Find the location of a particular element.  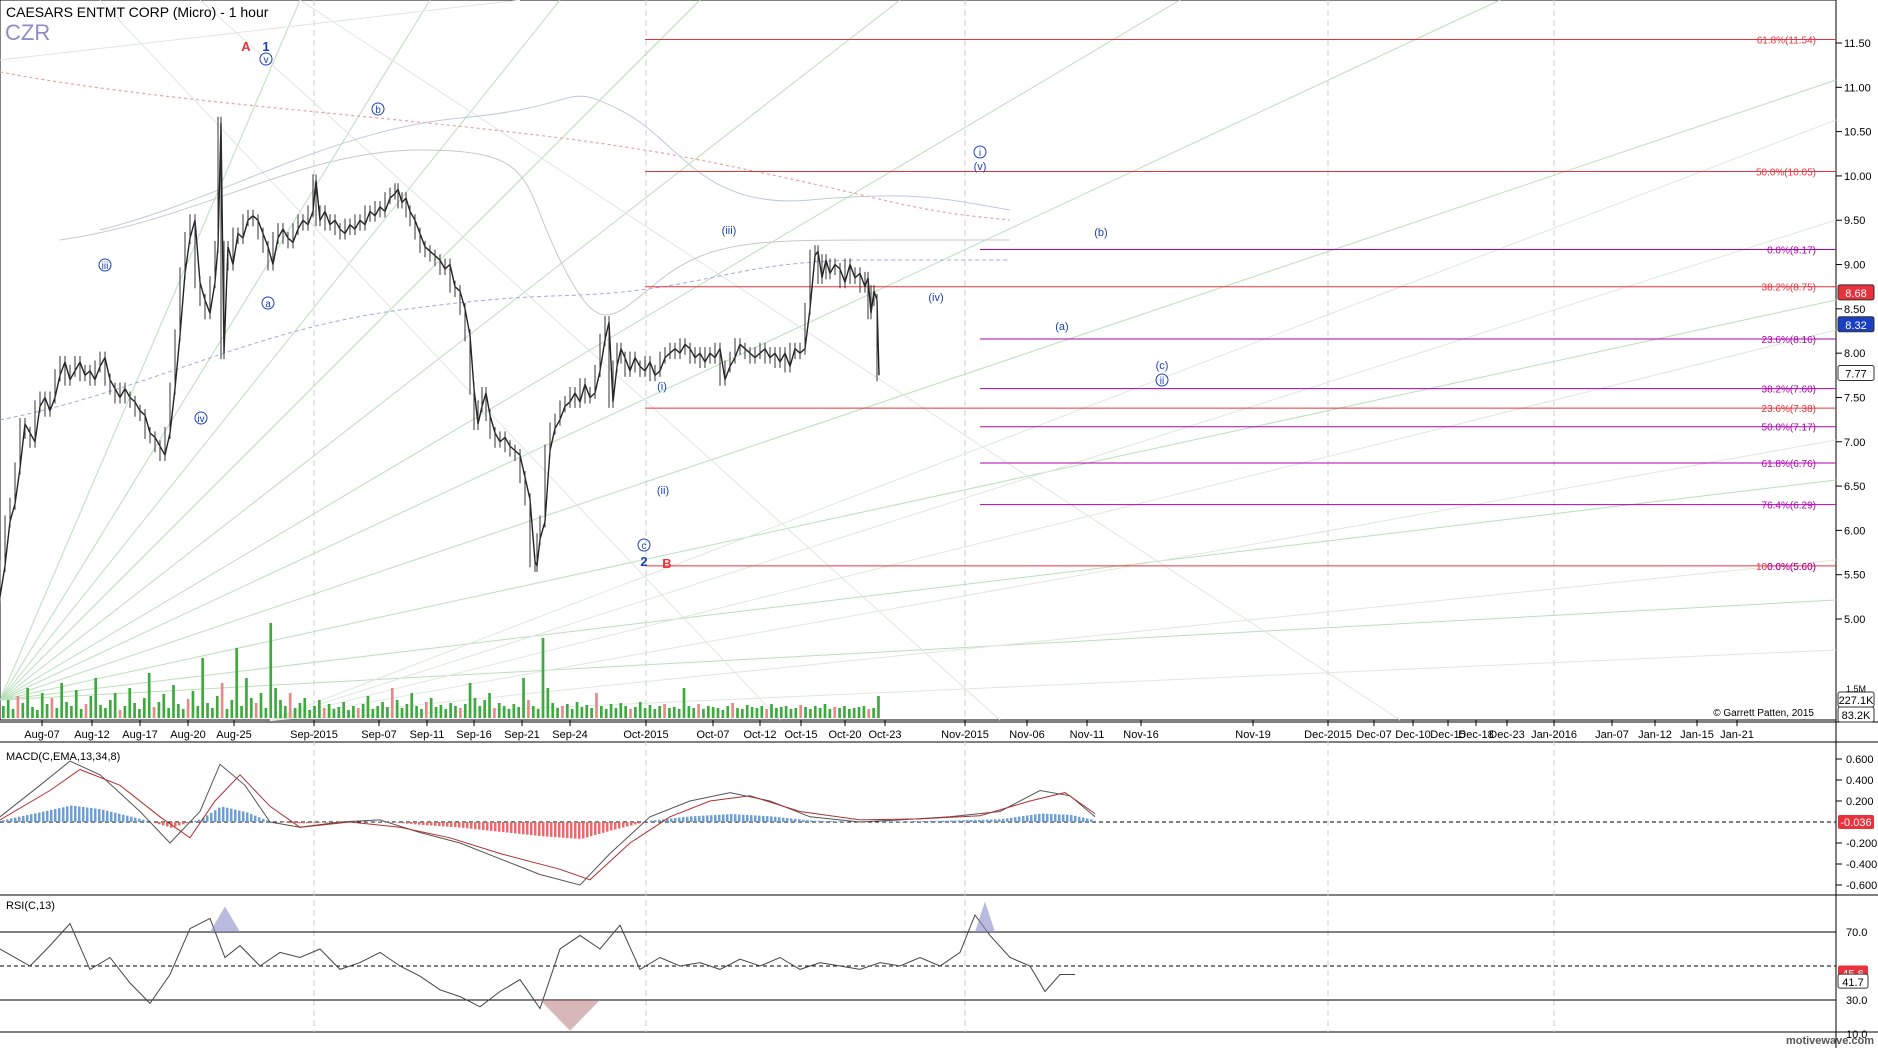

time-tick-label: Jan-15 is located at coordinates (1697, 735).